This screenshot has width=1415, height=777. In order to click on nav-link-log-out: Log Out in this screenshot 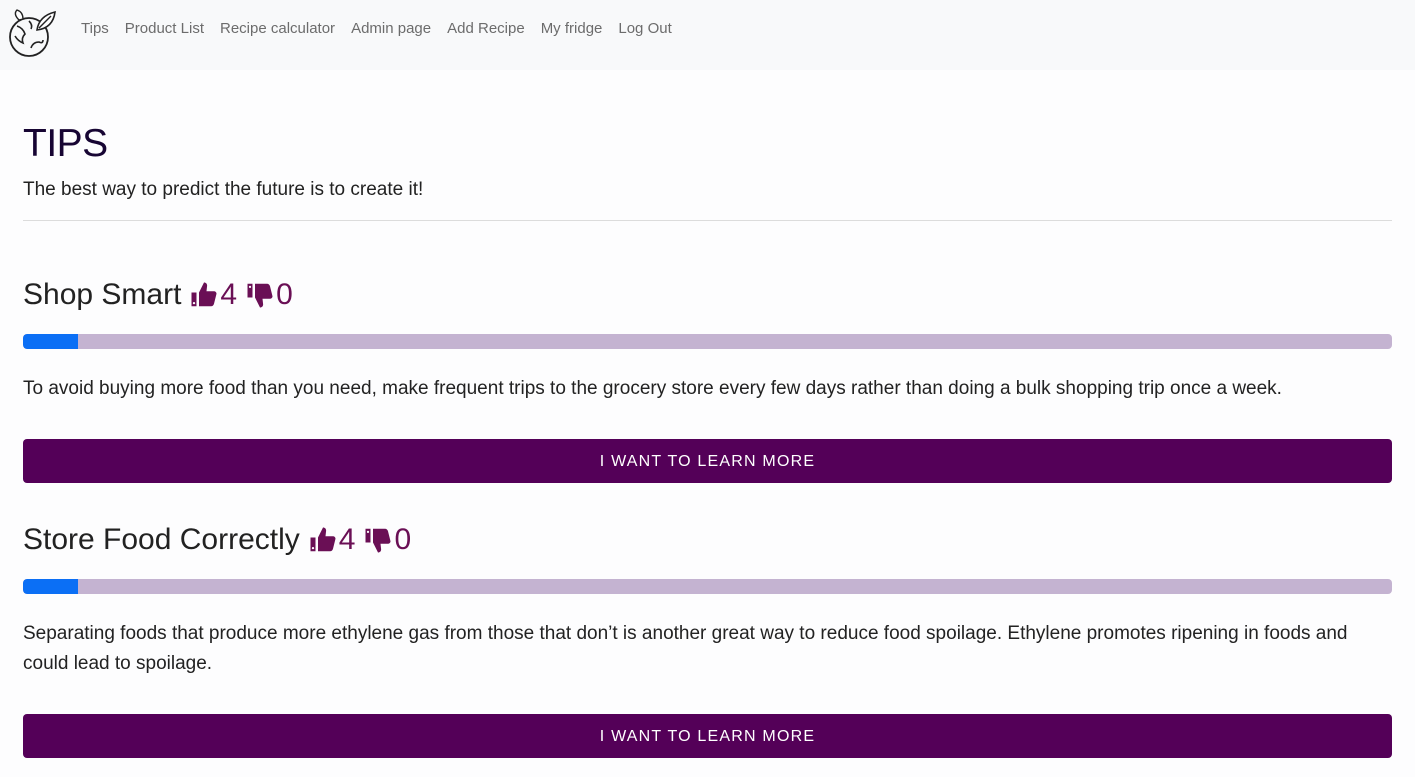, I will do `click(644, 29)`.